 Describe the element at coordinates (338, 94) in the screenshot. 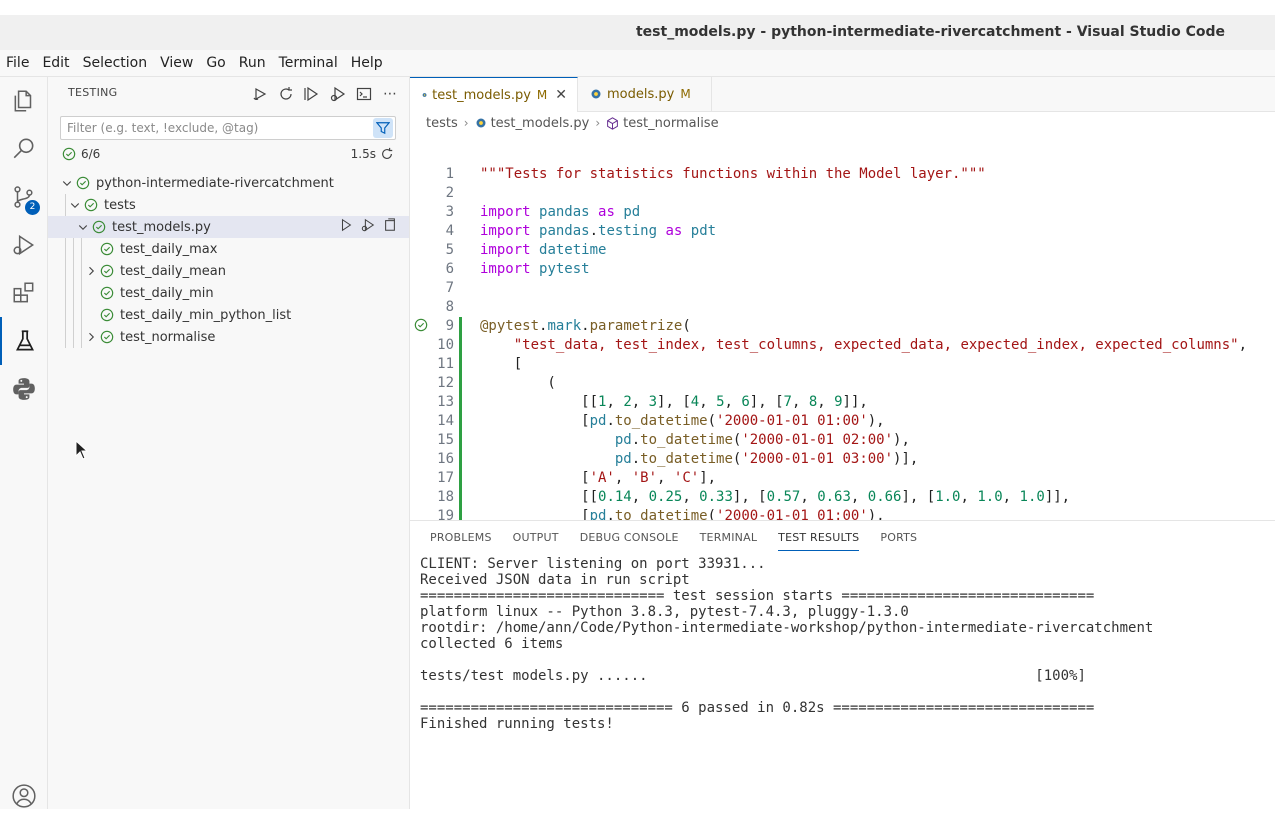

I see `debug-all-tests-icon` at that location.